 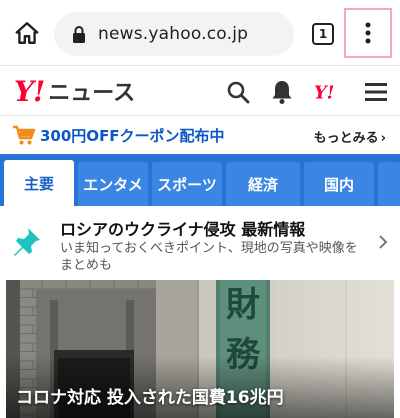 I want to click on search-button, so click(x=238, y=92).